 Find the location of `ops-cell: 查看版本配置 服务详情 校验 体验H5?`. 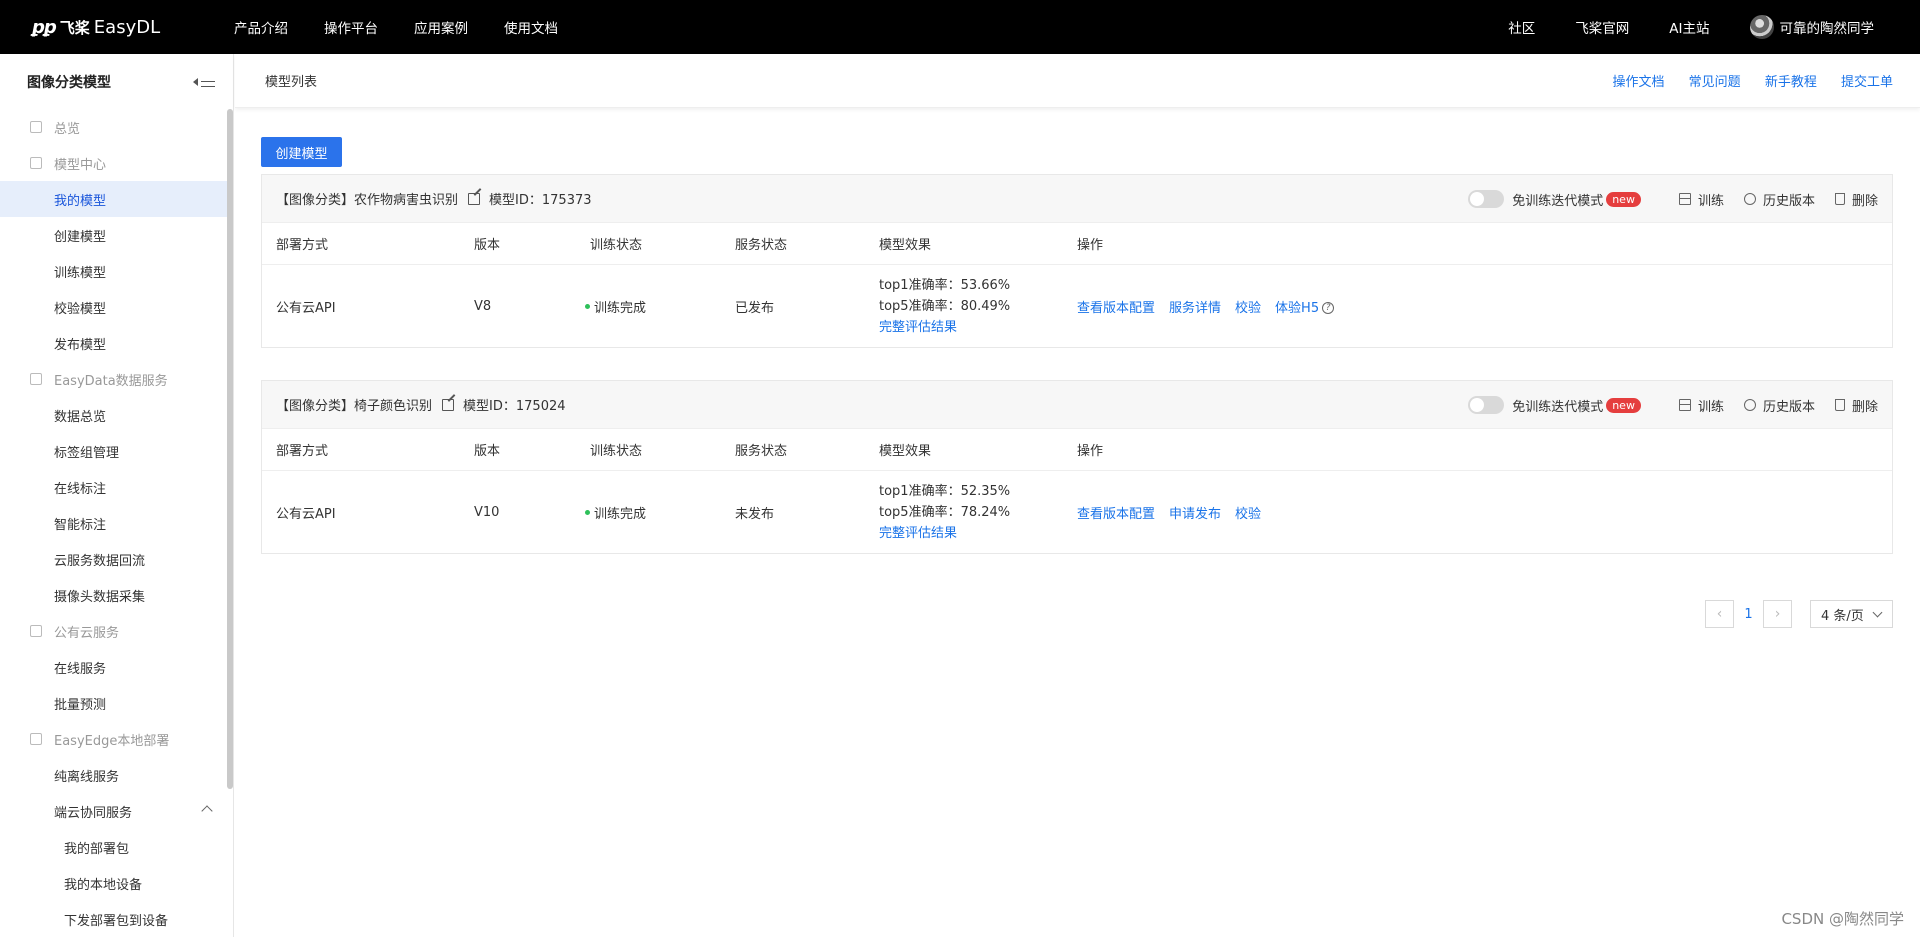

ops-cell: 查看版本配置 服务详情 校验 体验H5? is located at coordinates (1484, 306).